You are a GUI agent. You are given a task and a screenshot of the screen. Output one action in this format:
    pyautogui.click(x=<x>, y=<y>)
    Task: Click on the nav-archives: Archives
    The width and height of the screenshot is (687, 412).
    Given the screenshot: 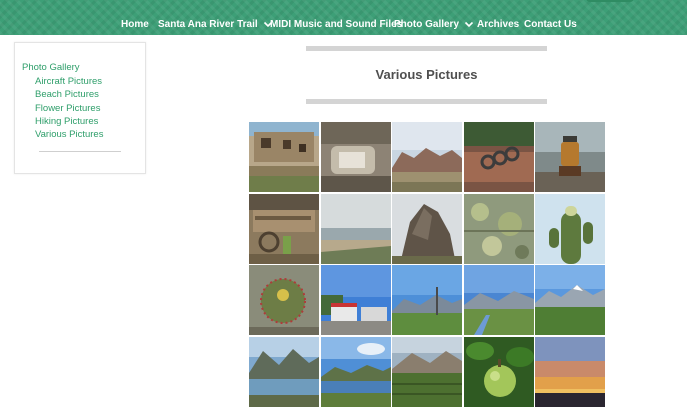 What is the action you would take?
    pyautogui.click(x=498, y=24)
    